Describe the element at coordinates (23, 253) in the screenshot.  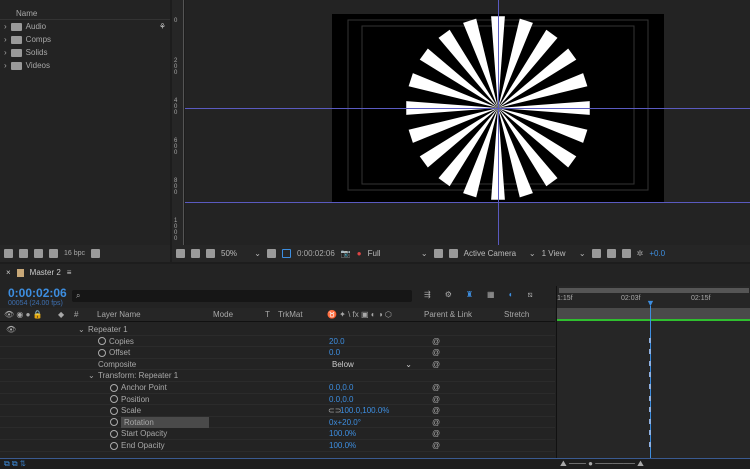
I see `new-folder-icon` at that location.